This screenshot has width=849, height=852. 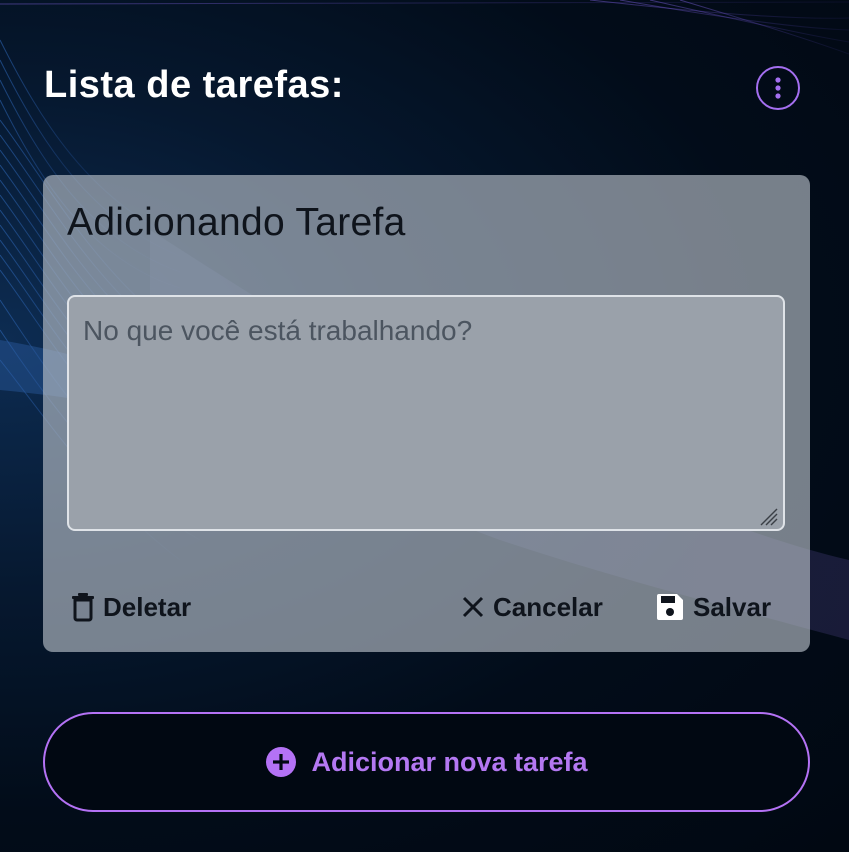 What do you see at coordinates (281, 762) in the screenshot?
I see `plus-circle-icon` at bounding box center [281, 762].